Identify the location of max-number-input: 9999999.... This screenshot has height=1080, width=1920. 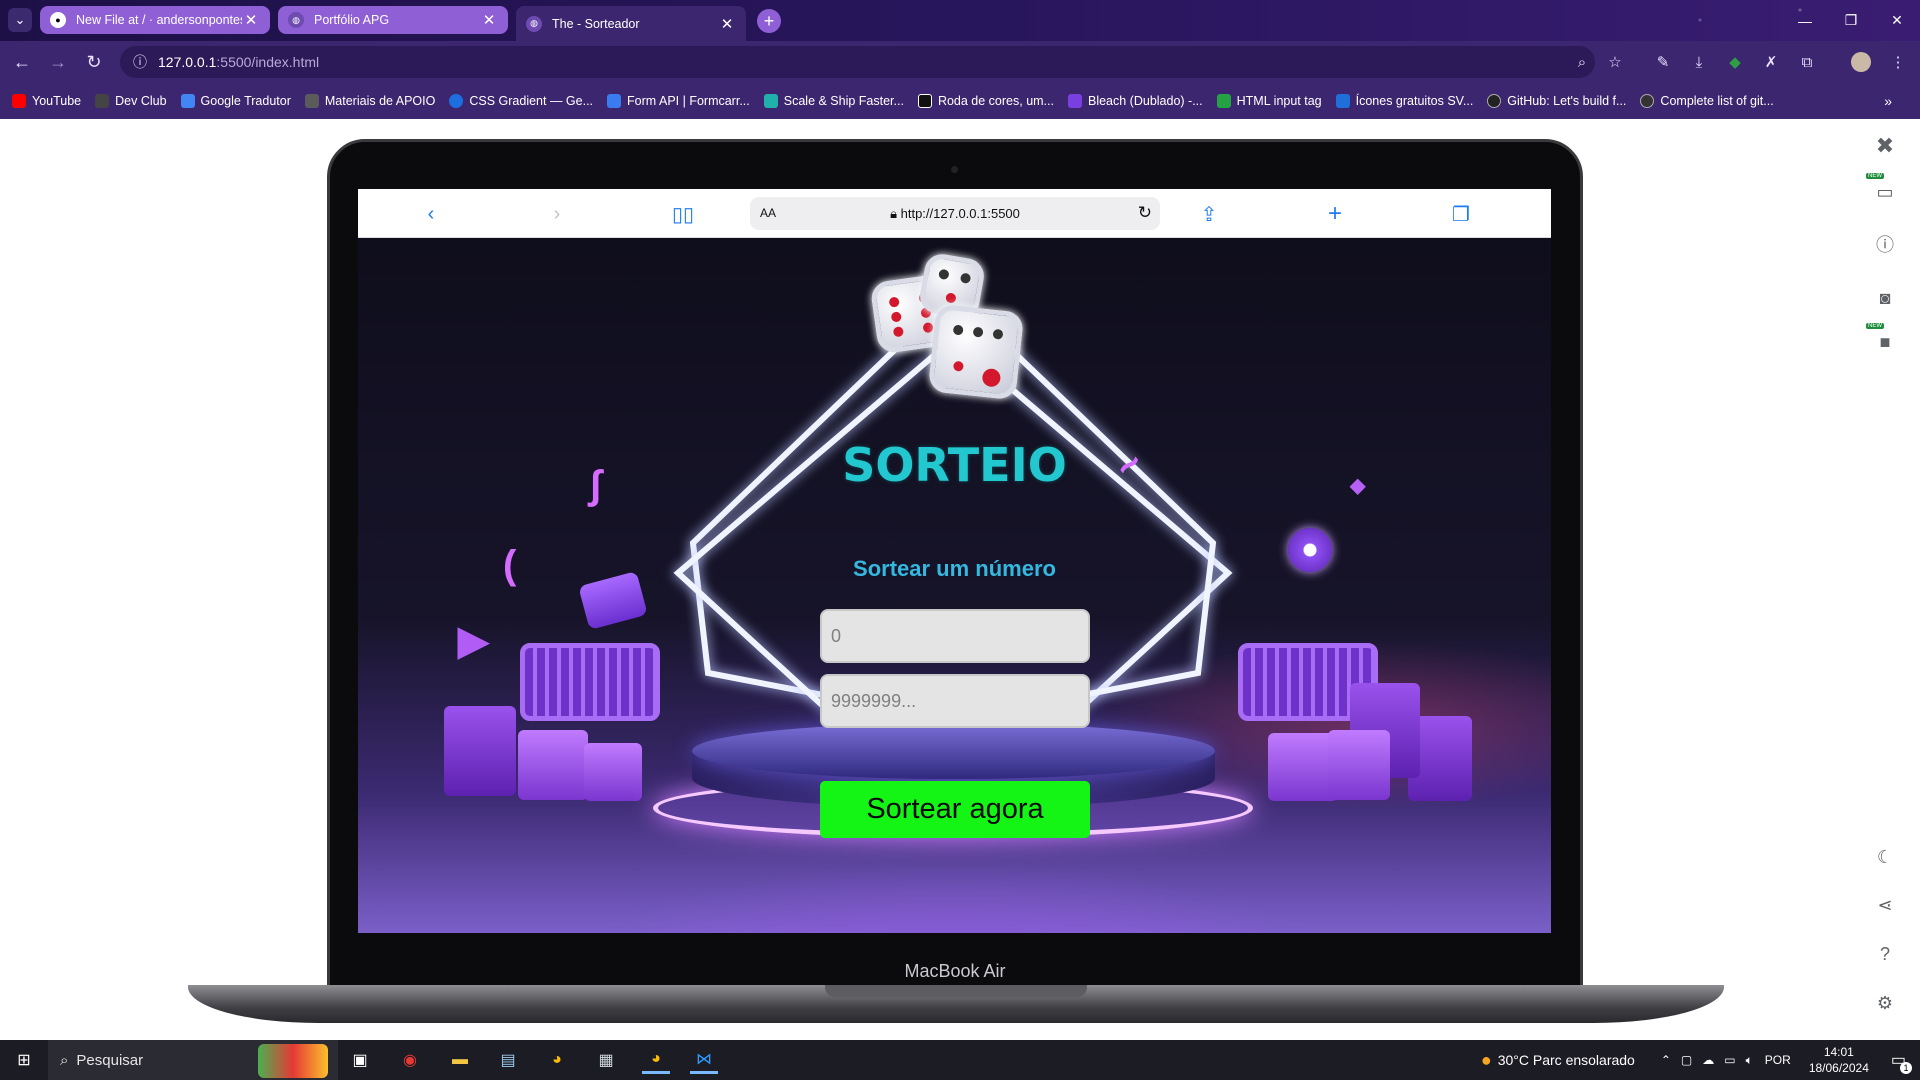
(955, 701).